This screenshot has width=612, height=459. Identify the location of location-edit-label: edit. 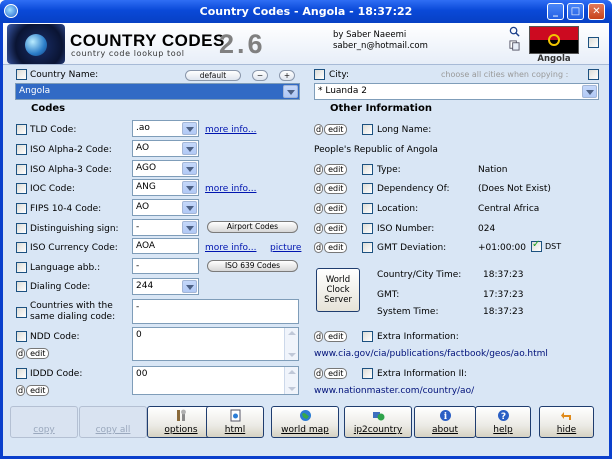
(336, 208).